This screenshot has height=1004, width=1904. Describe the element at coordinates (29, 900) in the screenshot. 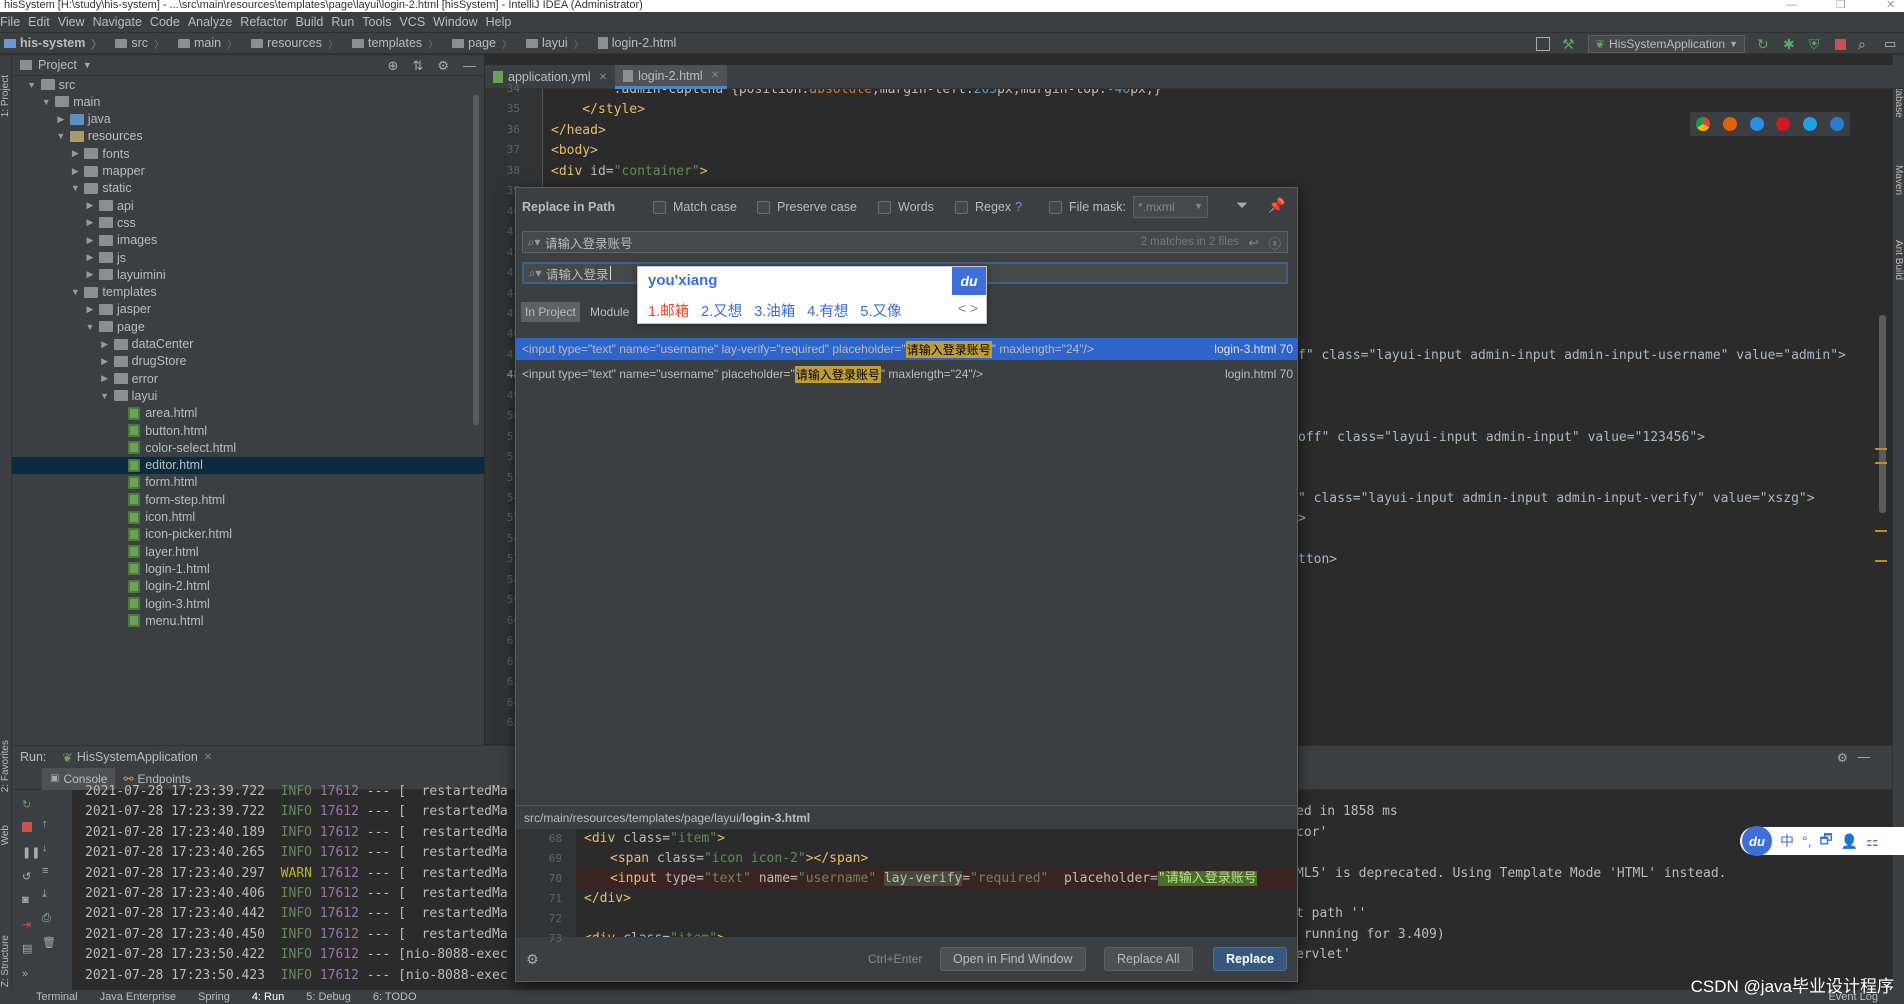

I see `camera-icon: ◙` at that location.